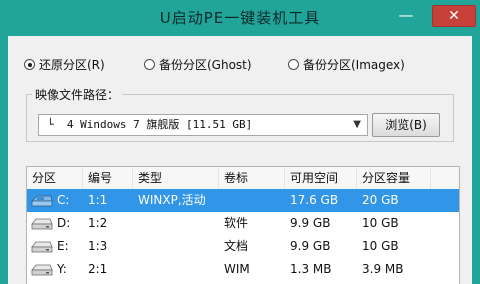 The image size is (480, 284). Describe the element at coordinates (321, 178) in the screenshot. I see `column-header-free-space: 可用空间` at that location.